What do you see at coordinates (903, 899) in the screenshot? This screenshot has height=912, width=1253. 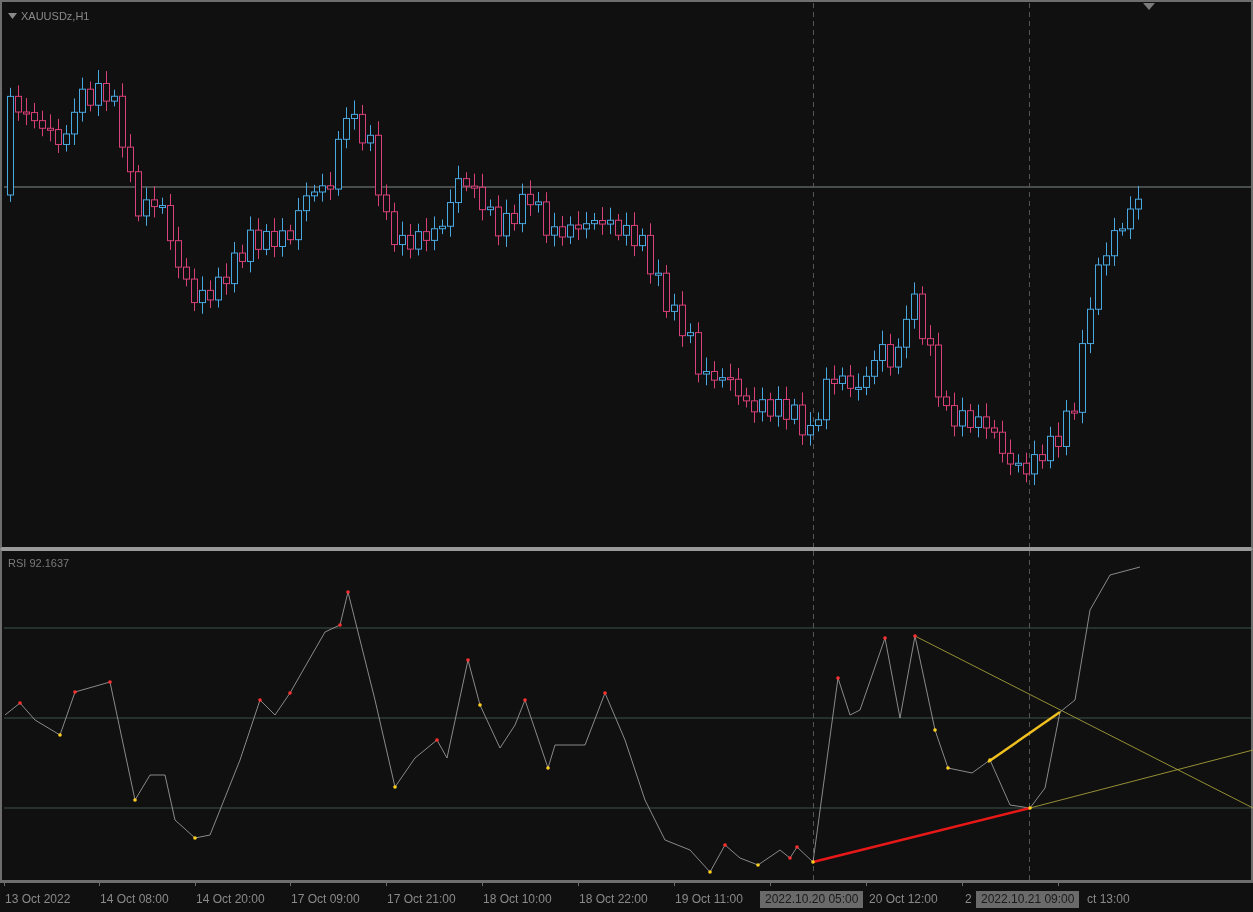 I see `time-axis-label: 20 Oct 12:00` at bounding box center [903, 899].